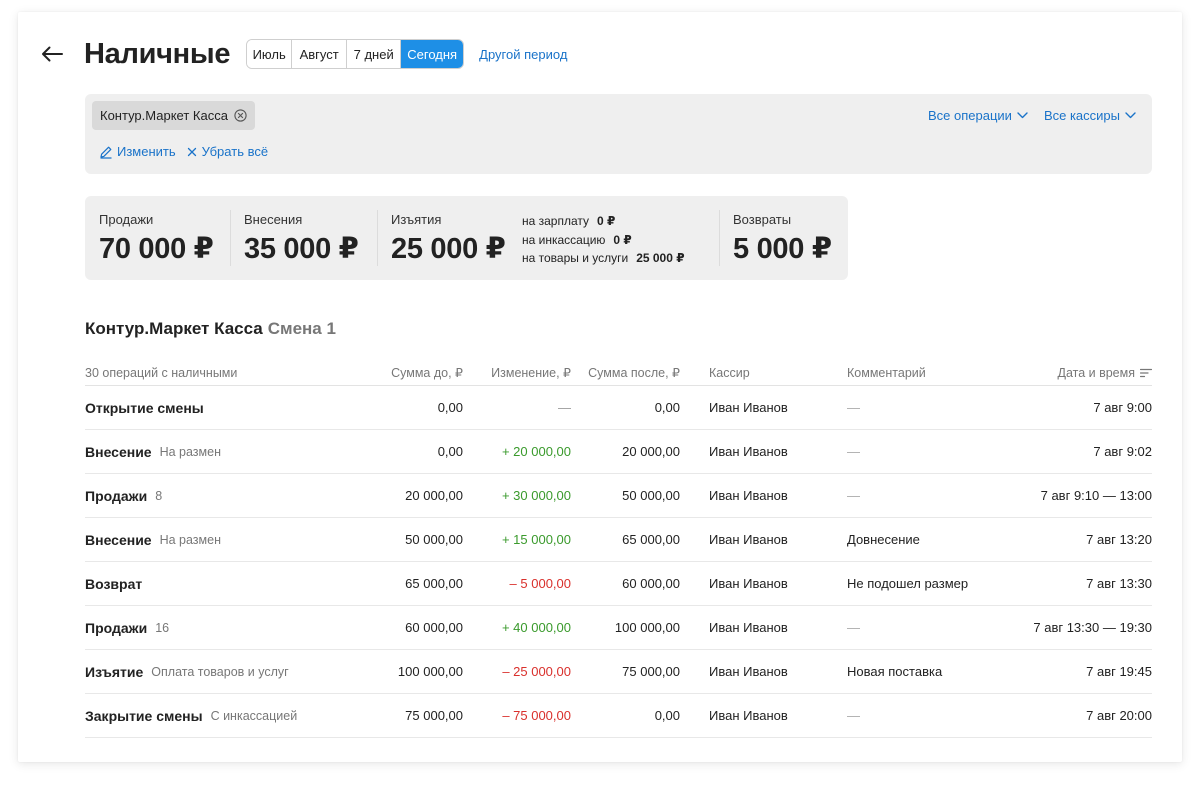 The height and width of the screenshot is (788, 1200). Describe the element at coordinates (227, 151) in the screenshot. I see `clear-filters-button: Убрать всё` at that location.